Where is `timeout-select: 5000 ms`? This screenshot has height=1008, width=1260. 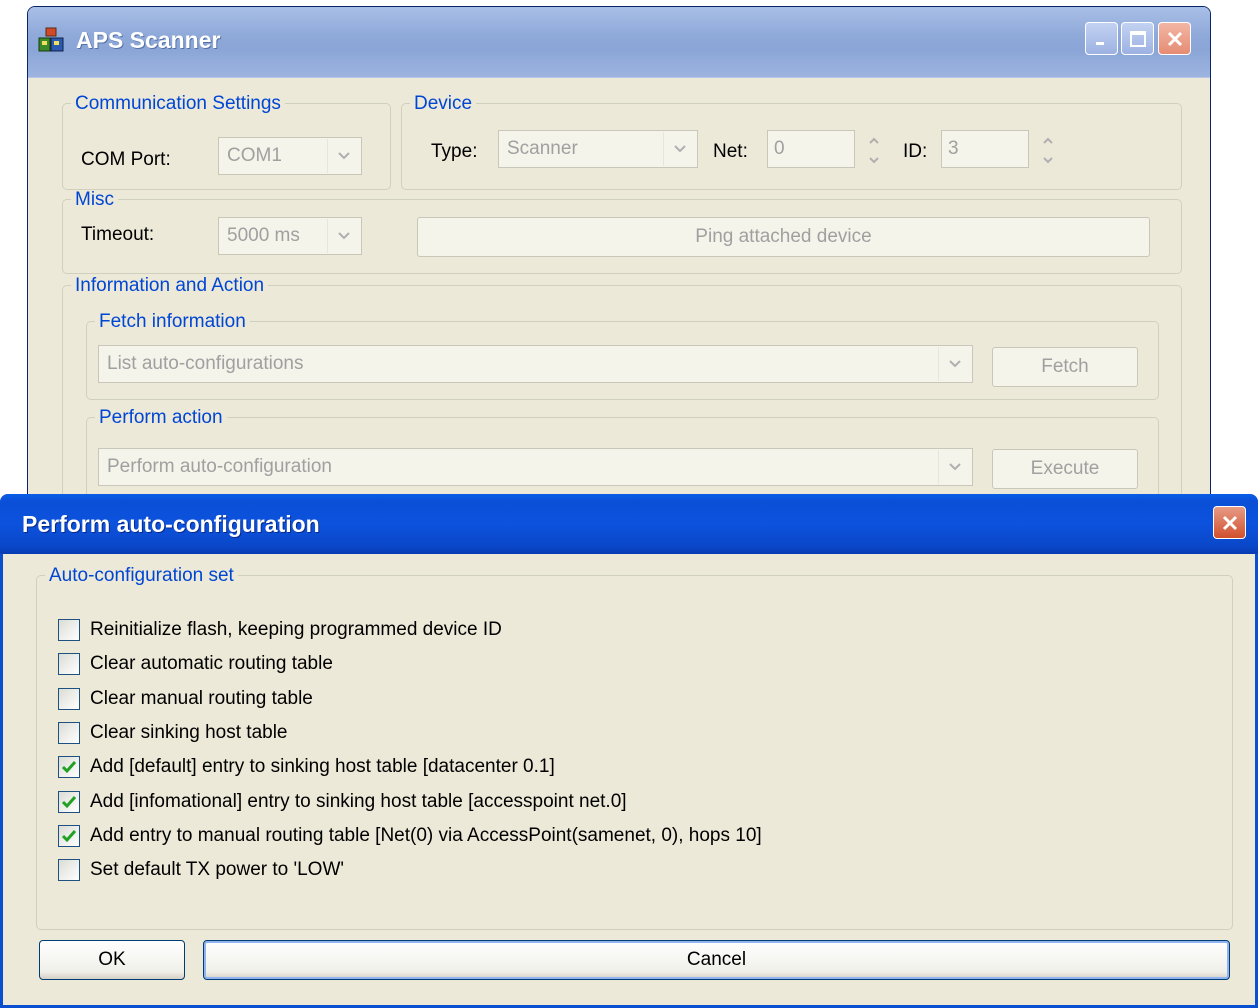 timeout-select: 5000 ms is located at coordinates (290, 236).